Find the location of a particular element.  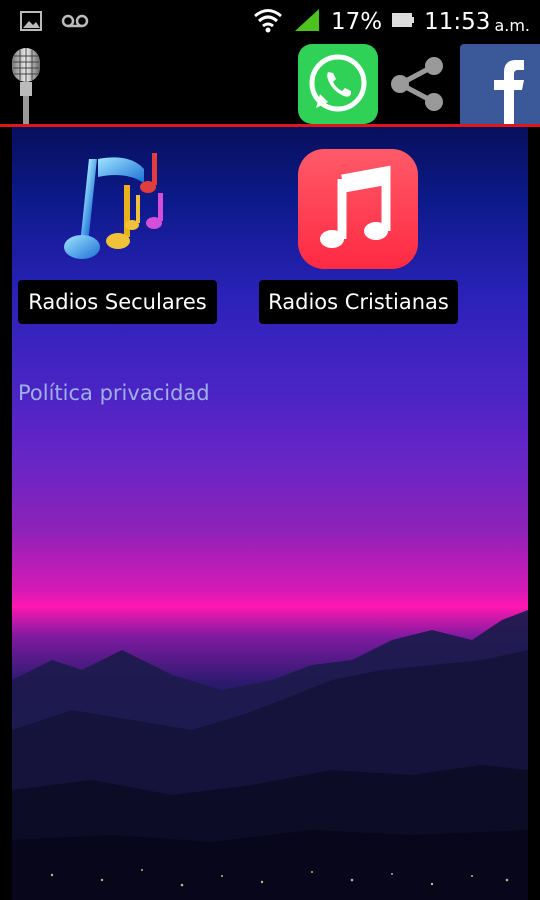

facebook-icon is located at coordinates (500, 84).